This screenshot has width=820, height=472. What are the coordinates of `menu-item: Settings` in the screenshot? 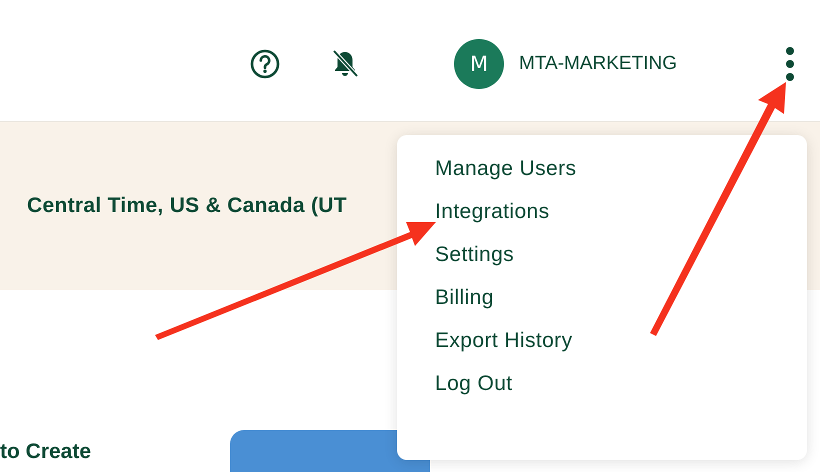 It's located at (474, 255).